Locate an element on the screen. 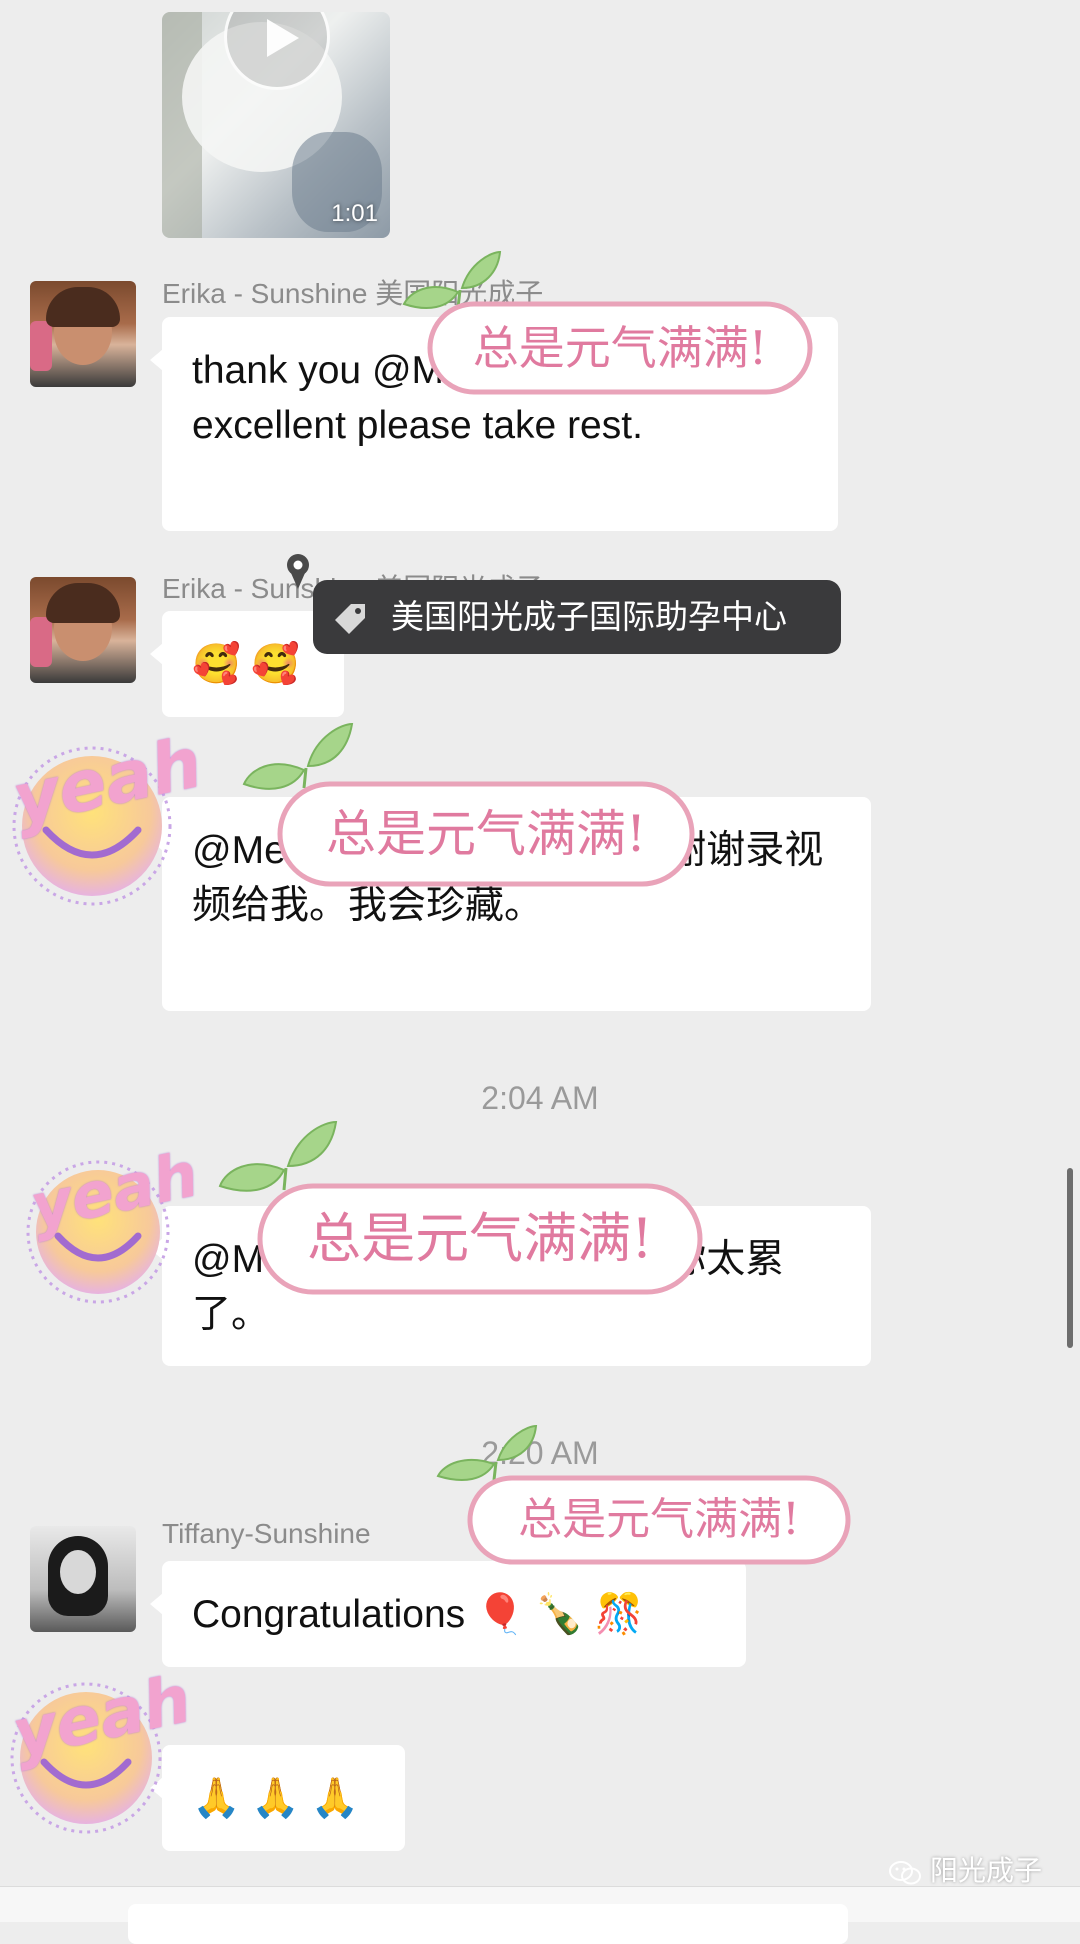  tag-tooltip-text: 美国阳光成子国际助孕中心 is located at coordinates (589, 616).